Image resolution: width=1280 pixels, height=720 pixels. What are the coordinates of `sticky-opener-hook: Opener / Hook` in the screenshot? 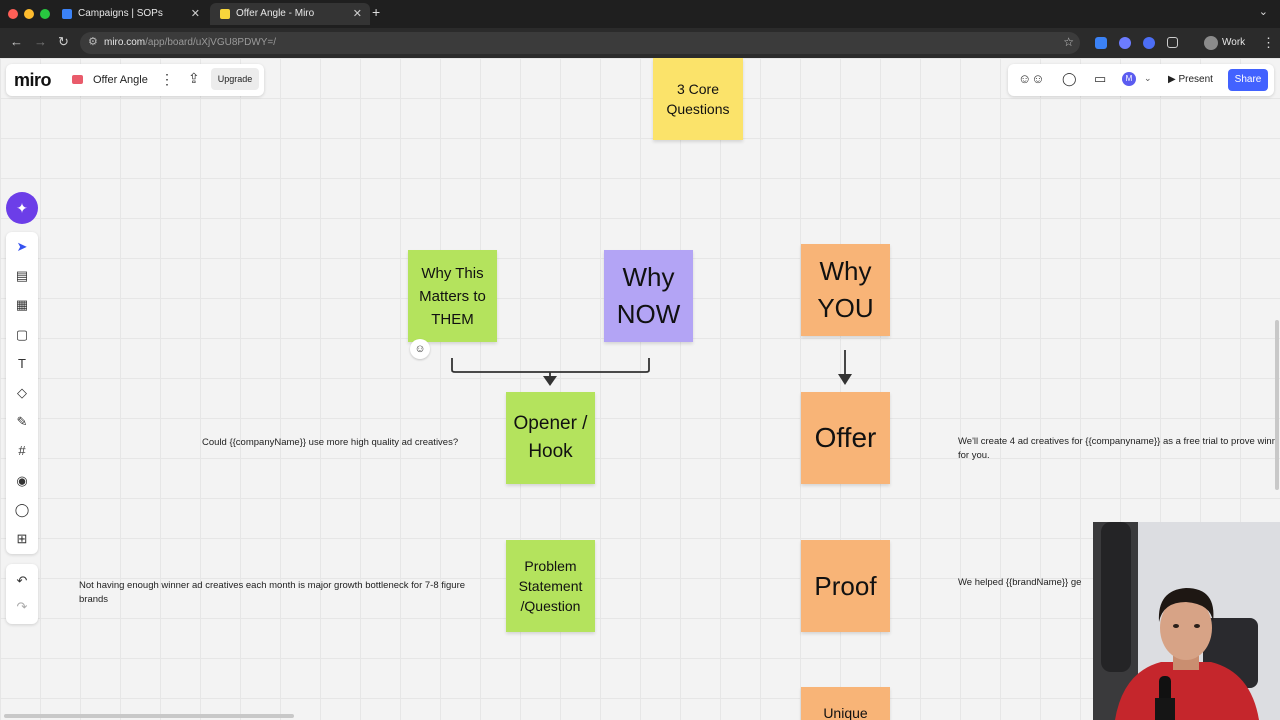 It's located at (550, 438).